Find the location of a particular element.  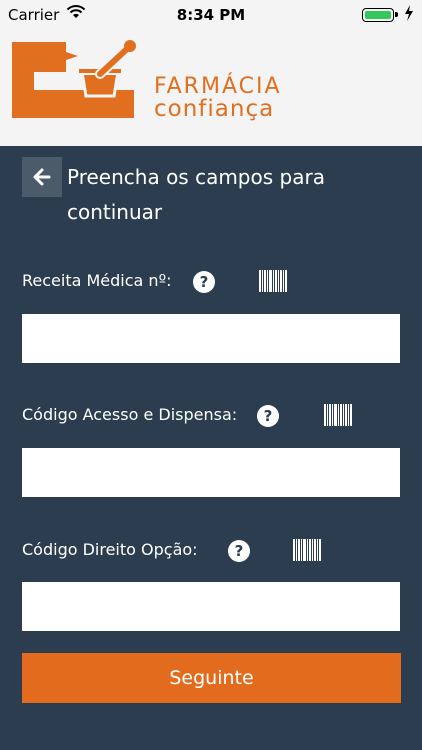

next-button: Seguinte is located at coordinates (211, 678).